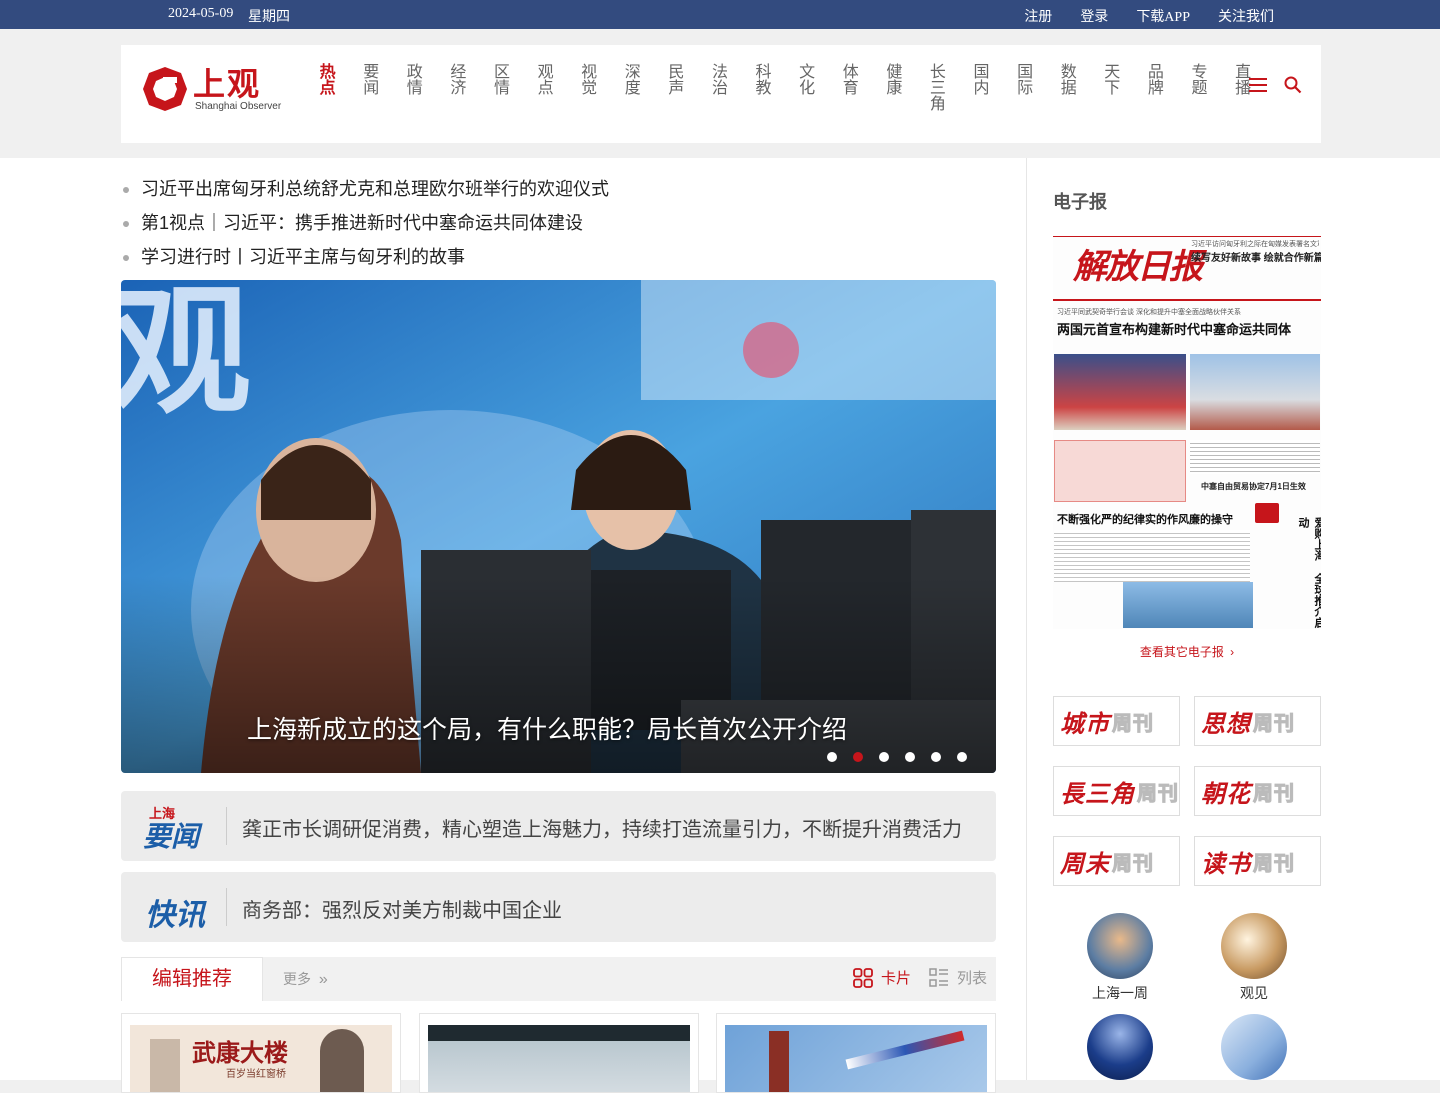  Describe the element at coordinates (967, 87) in the screenshot. I see `nav-item-domestic: 国内` at that location.